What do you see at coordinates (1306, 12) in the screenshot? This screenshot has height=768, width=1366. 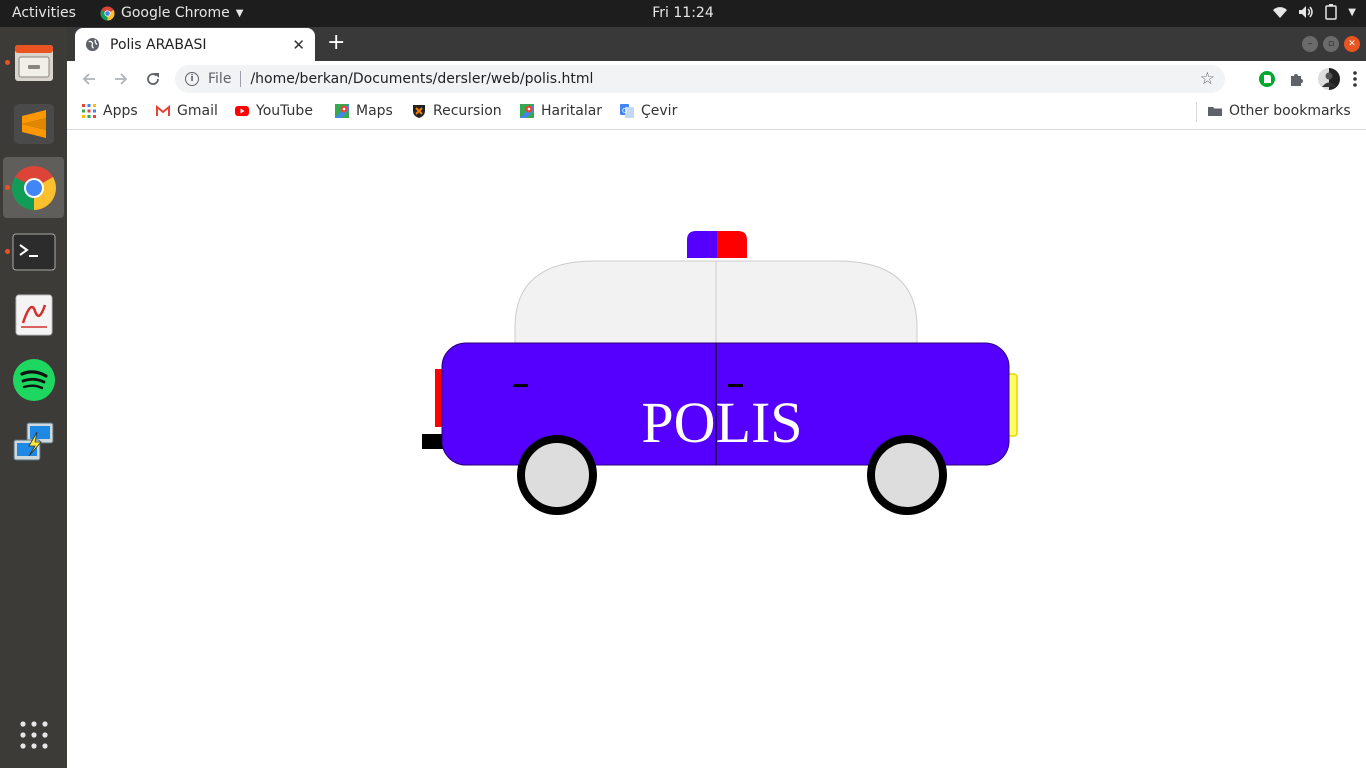 I see `volume-icon` at bounding box center [1306, 12].